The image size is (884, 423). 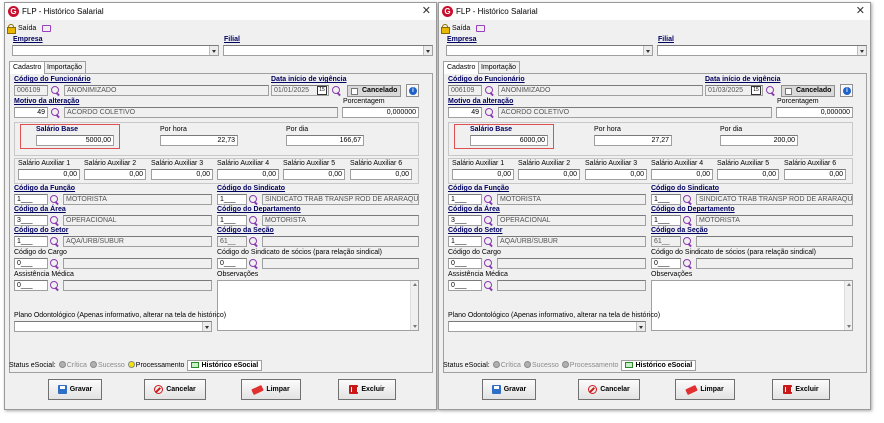 I want to click on secao-code-field: 61__, so click(x=232, y=241).